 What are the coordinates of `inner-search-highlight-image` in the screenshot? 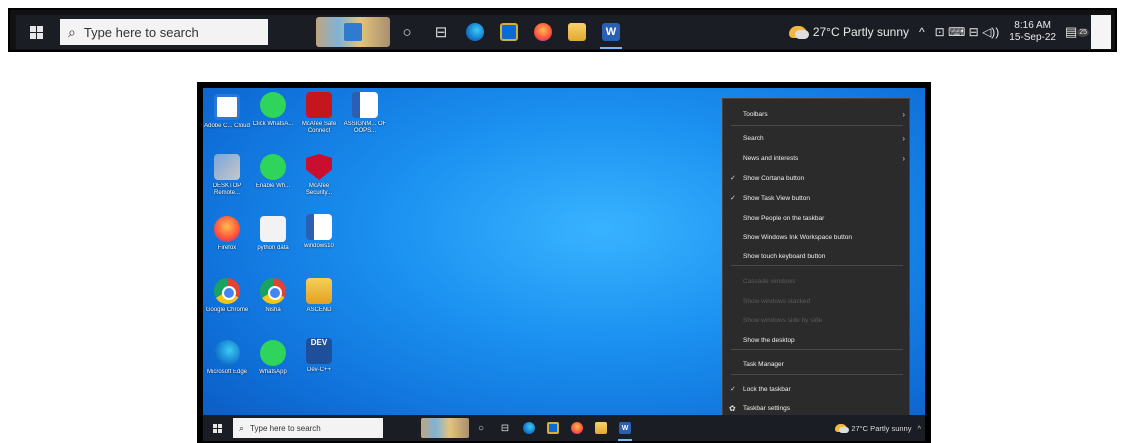 It's located at (445, 428).